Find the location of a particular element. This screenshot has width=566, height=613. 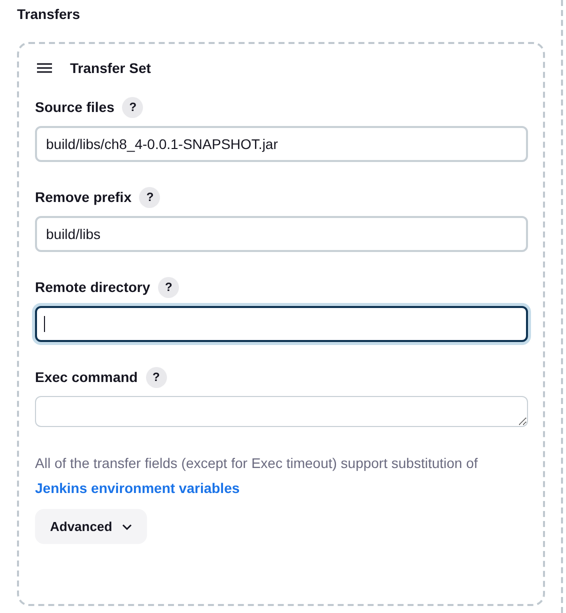

advanced-button: Advanced is located at coordinates (91, 526).